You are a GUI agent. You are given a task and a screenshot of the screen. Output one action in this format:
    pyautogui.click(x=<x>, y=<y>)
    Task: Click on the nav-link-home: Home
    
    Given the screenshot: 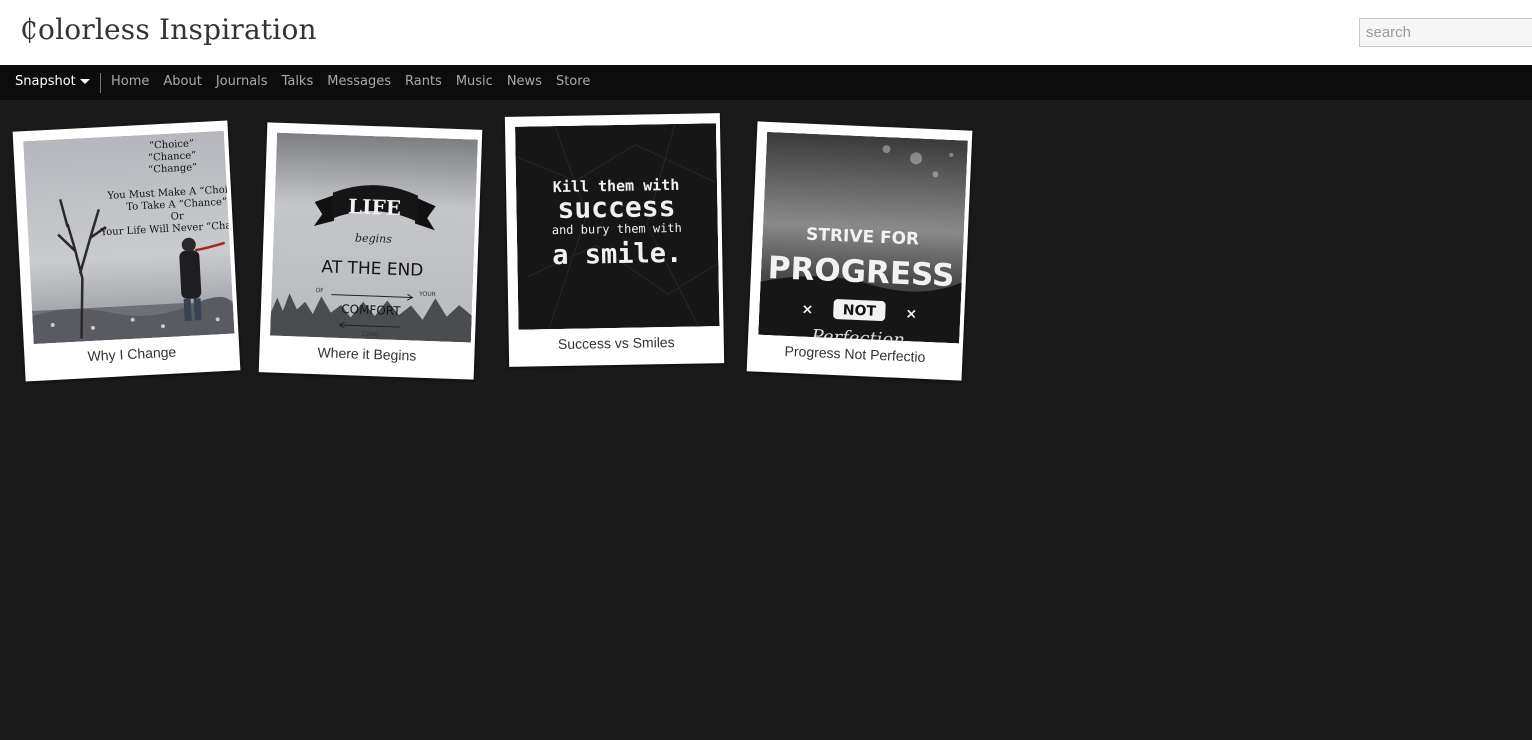 What is the action you would take?
    pyautogui.click(x=130, y=81)
    